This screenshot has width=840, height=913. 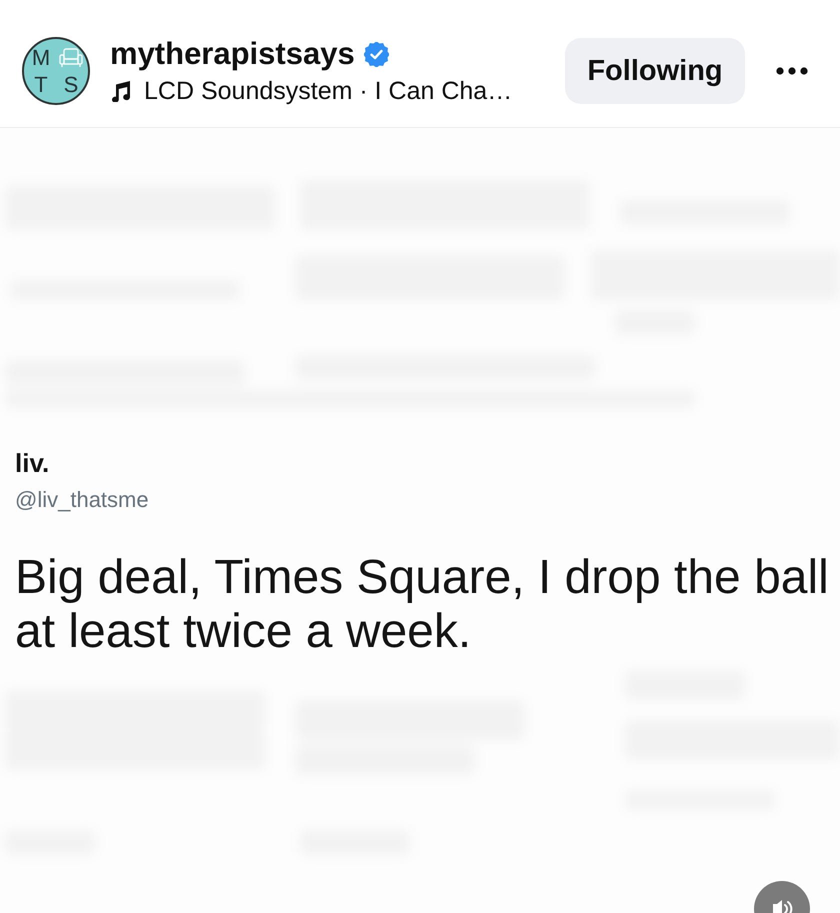 I want to click on speaker-icon, so click(x=782, y=897).